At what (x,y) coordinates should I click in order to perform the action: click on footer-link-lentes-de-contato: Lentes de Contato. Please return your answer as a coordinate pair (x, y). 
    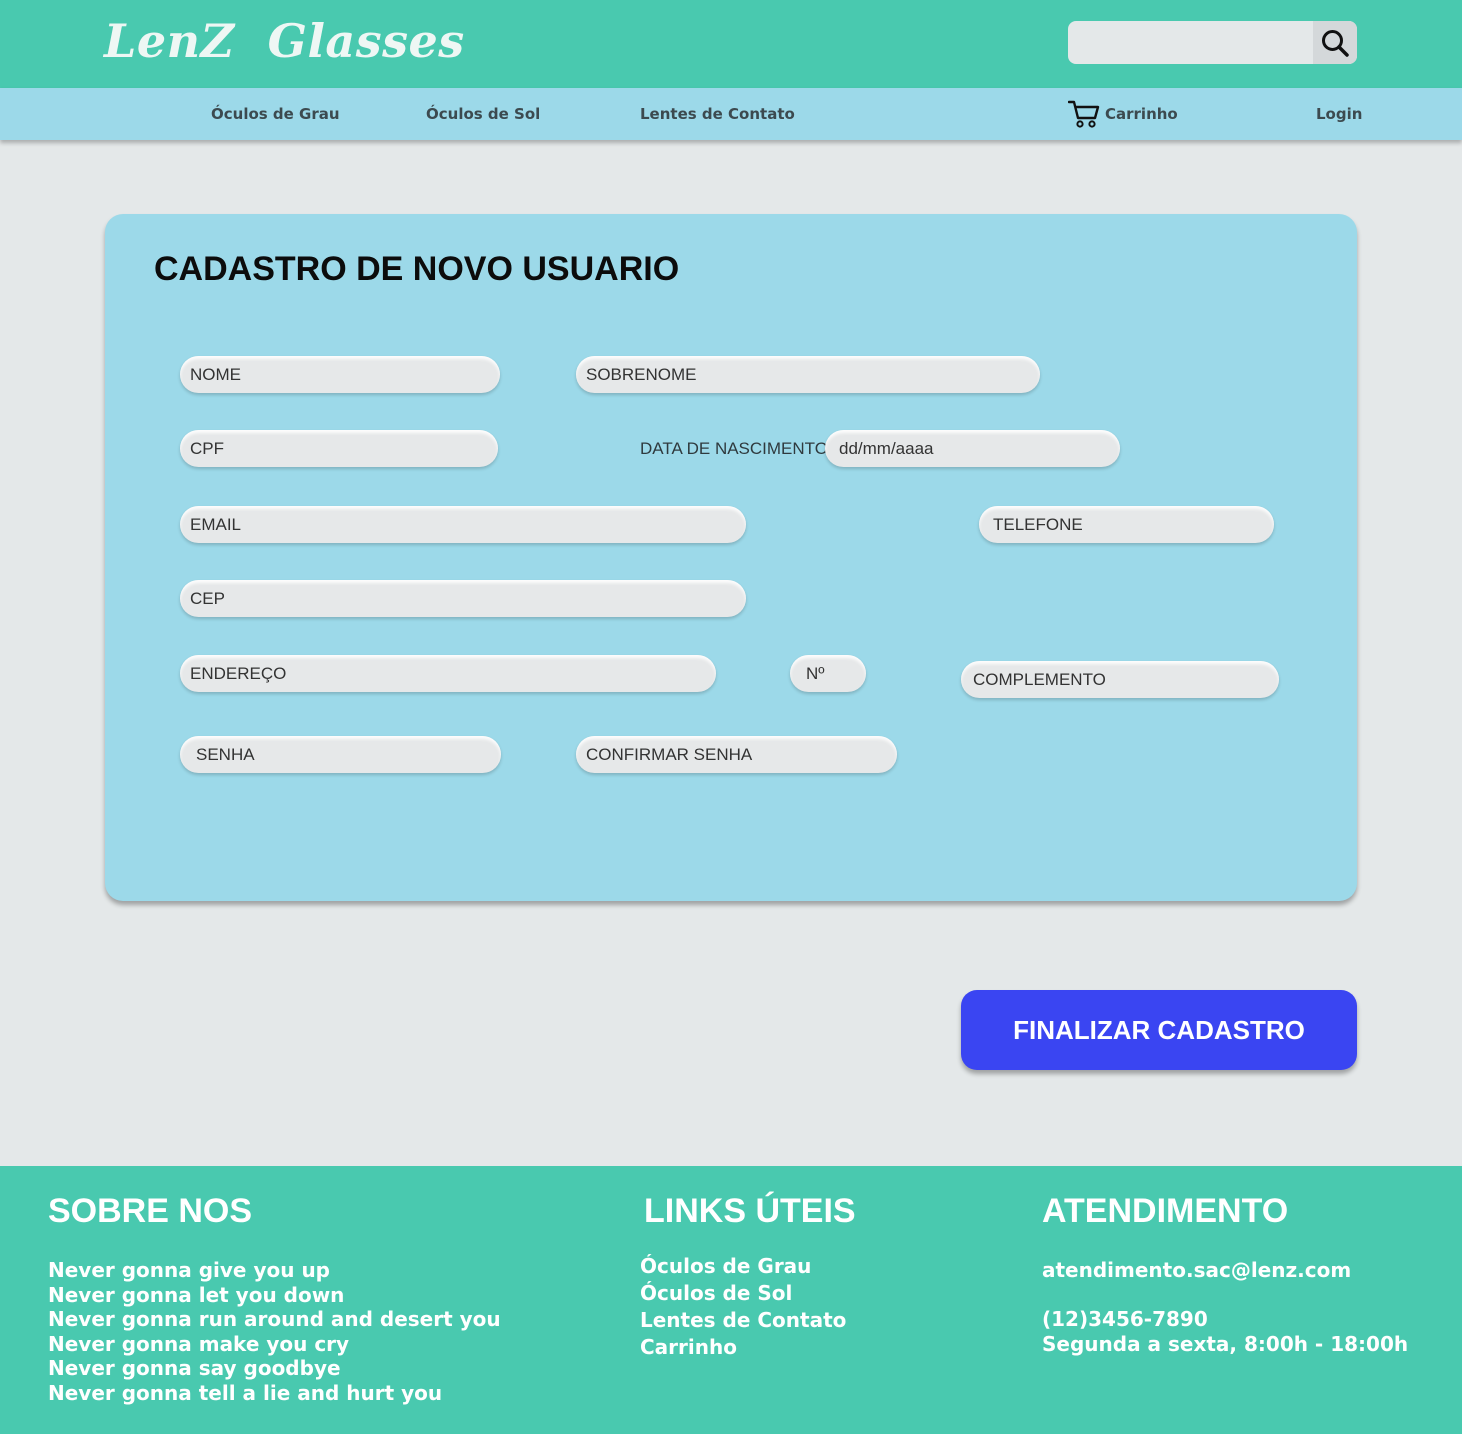
    Looking at the image, I should click on (743, 1320).